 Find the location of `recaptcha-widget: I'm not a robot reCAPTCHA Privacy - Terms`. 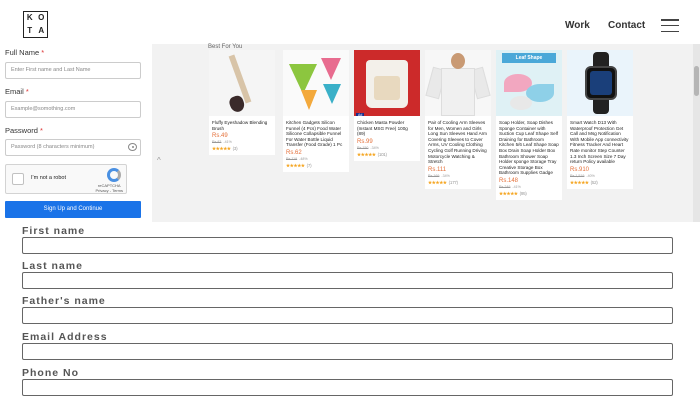

recaptcha-widget: I'm not a robot reCAPTCHA Privacy - Terms is located at coordinates (66, 179).